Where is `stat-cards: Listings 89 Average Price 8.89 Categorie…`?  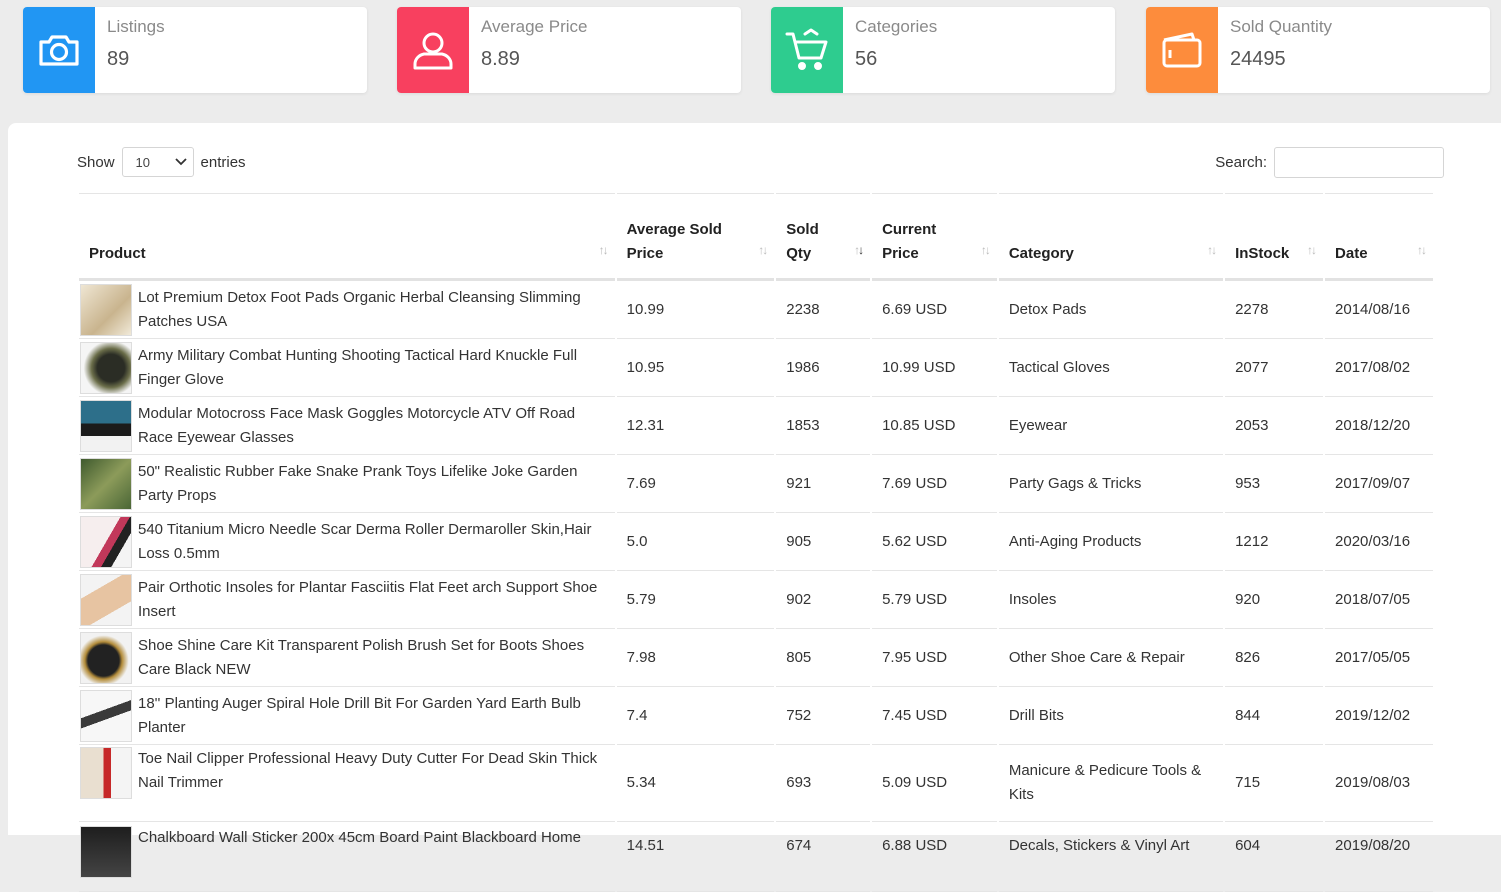
stat-cards: Listings 89 Average Price 8.89 Categorie… is located at coordinates (757, 50).